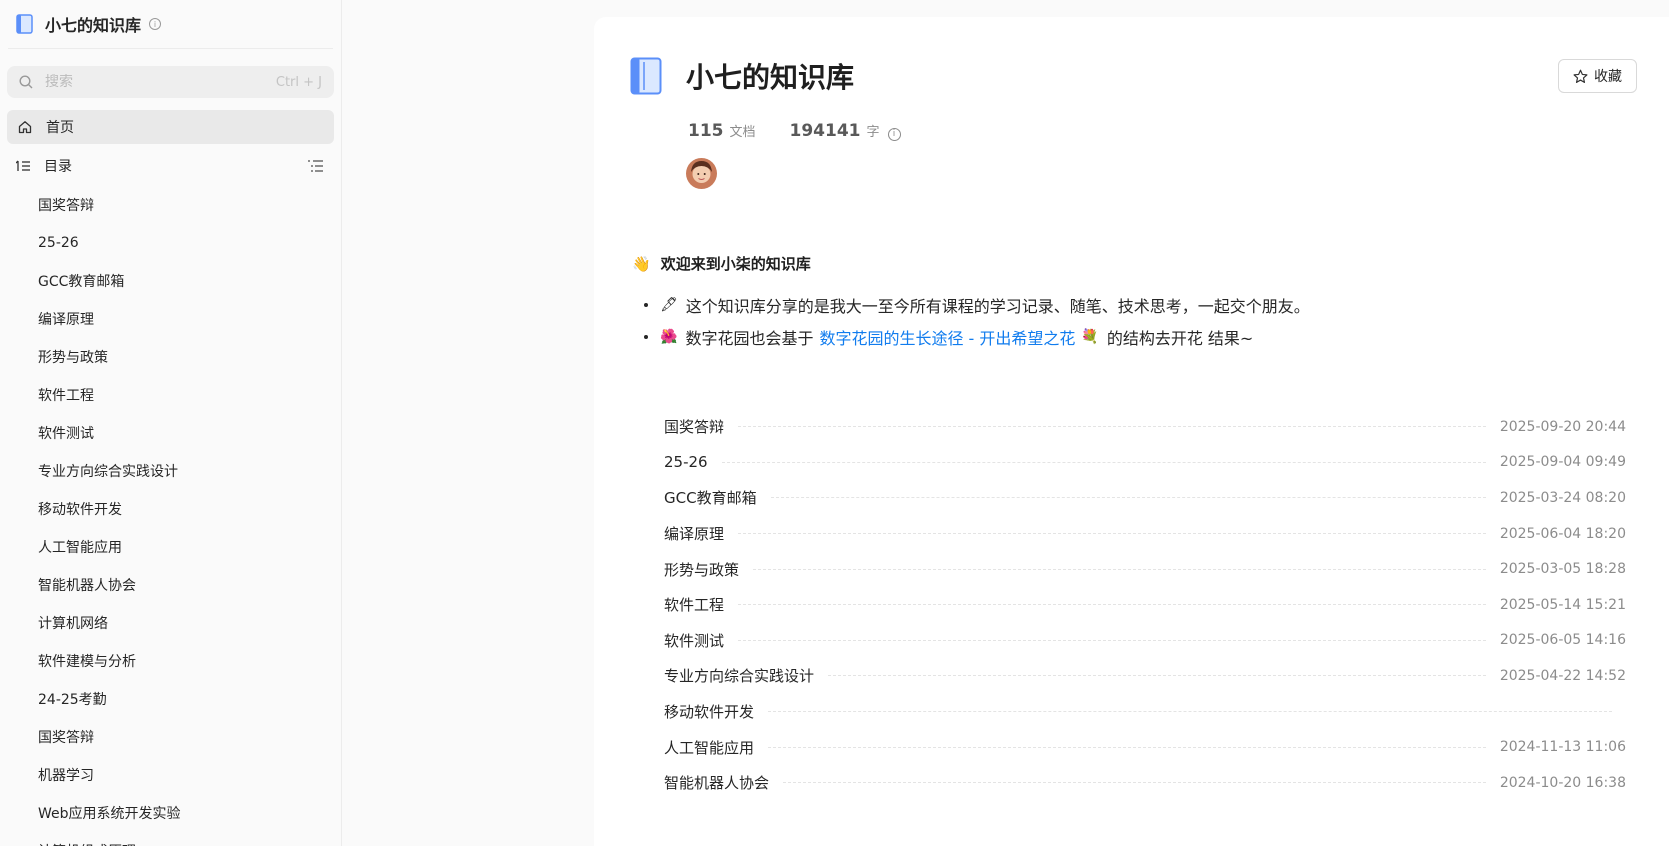  I want to click on toc-item: 计算机组成原理, so click(170, 839).